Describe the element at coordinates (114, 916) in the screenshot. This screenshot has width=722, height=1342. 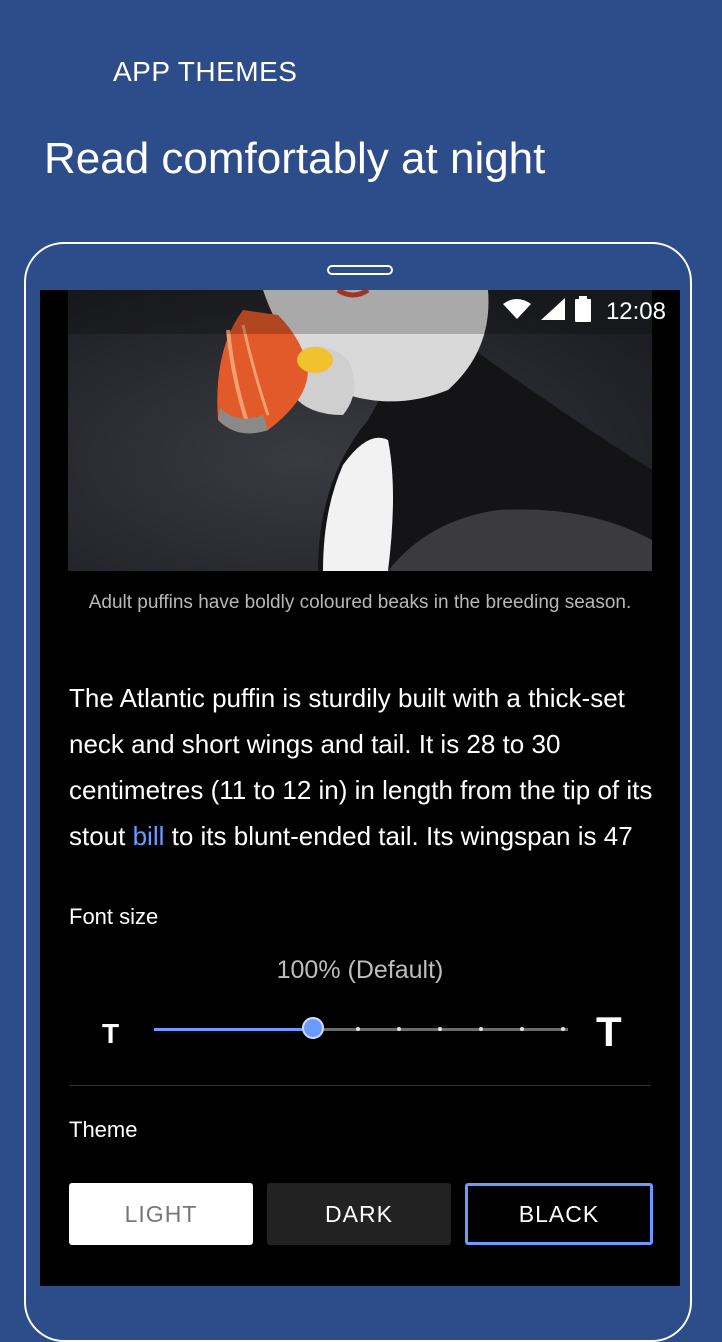
I see `font-size-label: Font size` at that location.